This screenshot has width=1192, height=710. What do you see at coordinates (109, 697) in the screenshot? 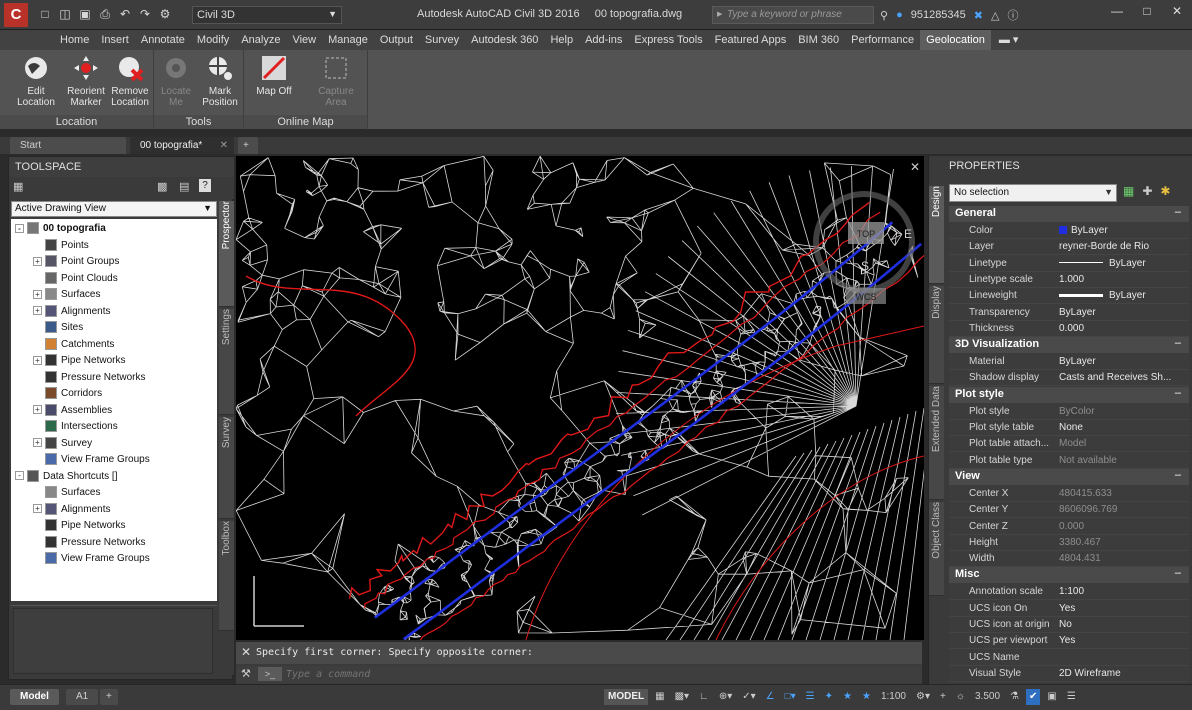
I see `add-layout-button: +` at bounding box center [109, 697].